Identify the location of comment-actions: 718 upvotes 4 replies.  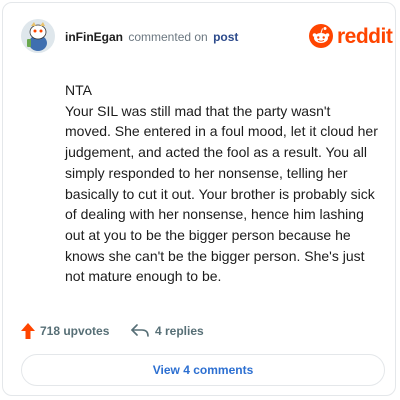
(201, 331).